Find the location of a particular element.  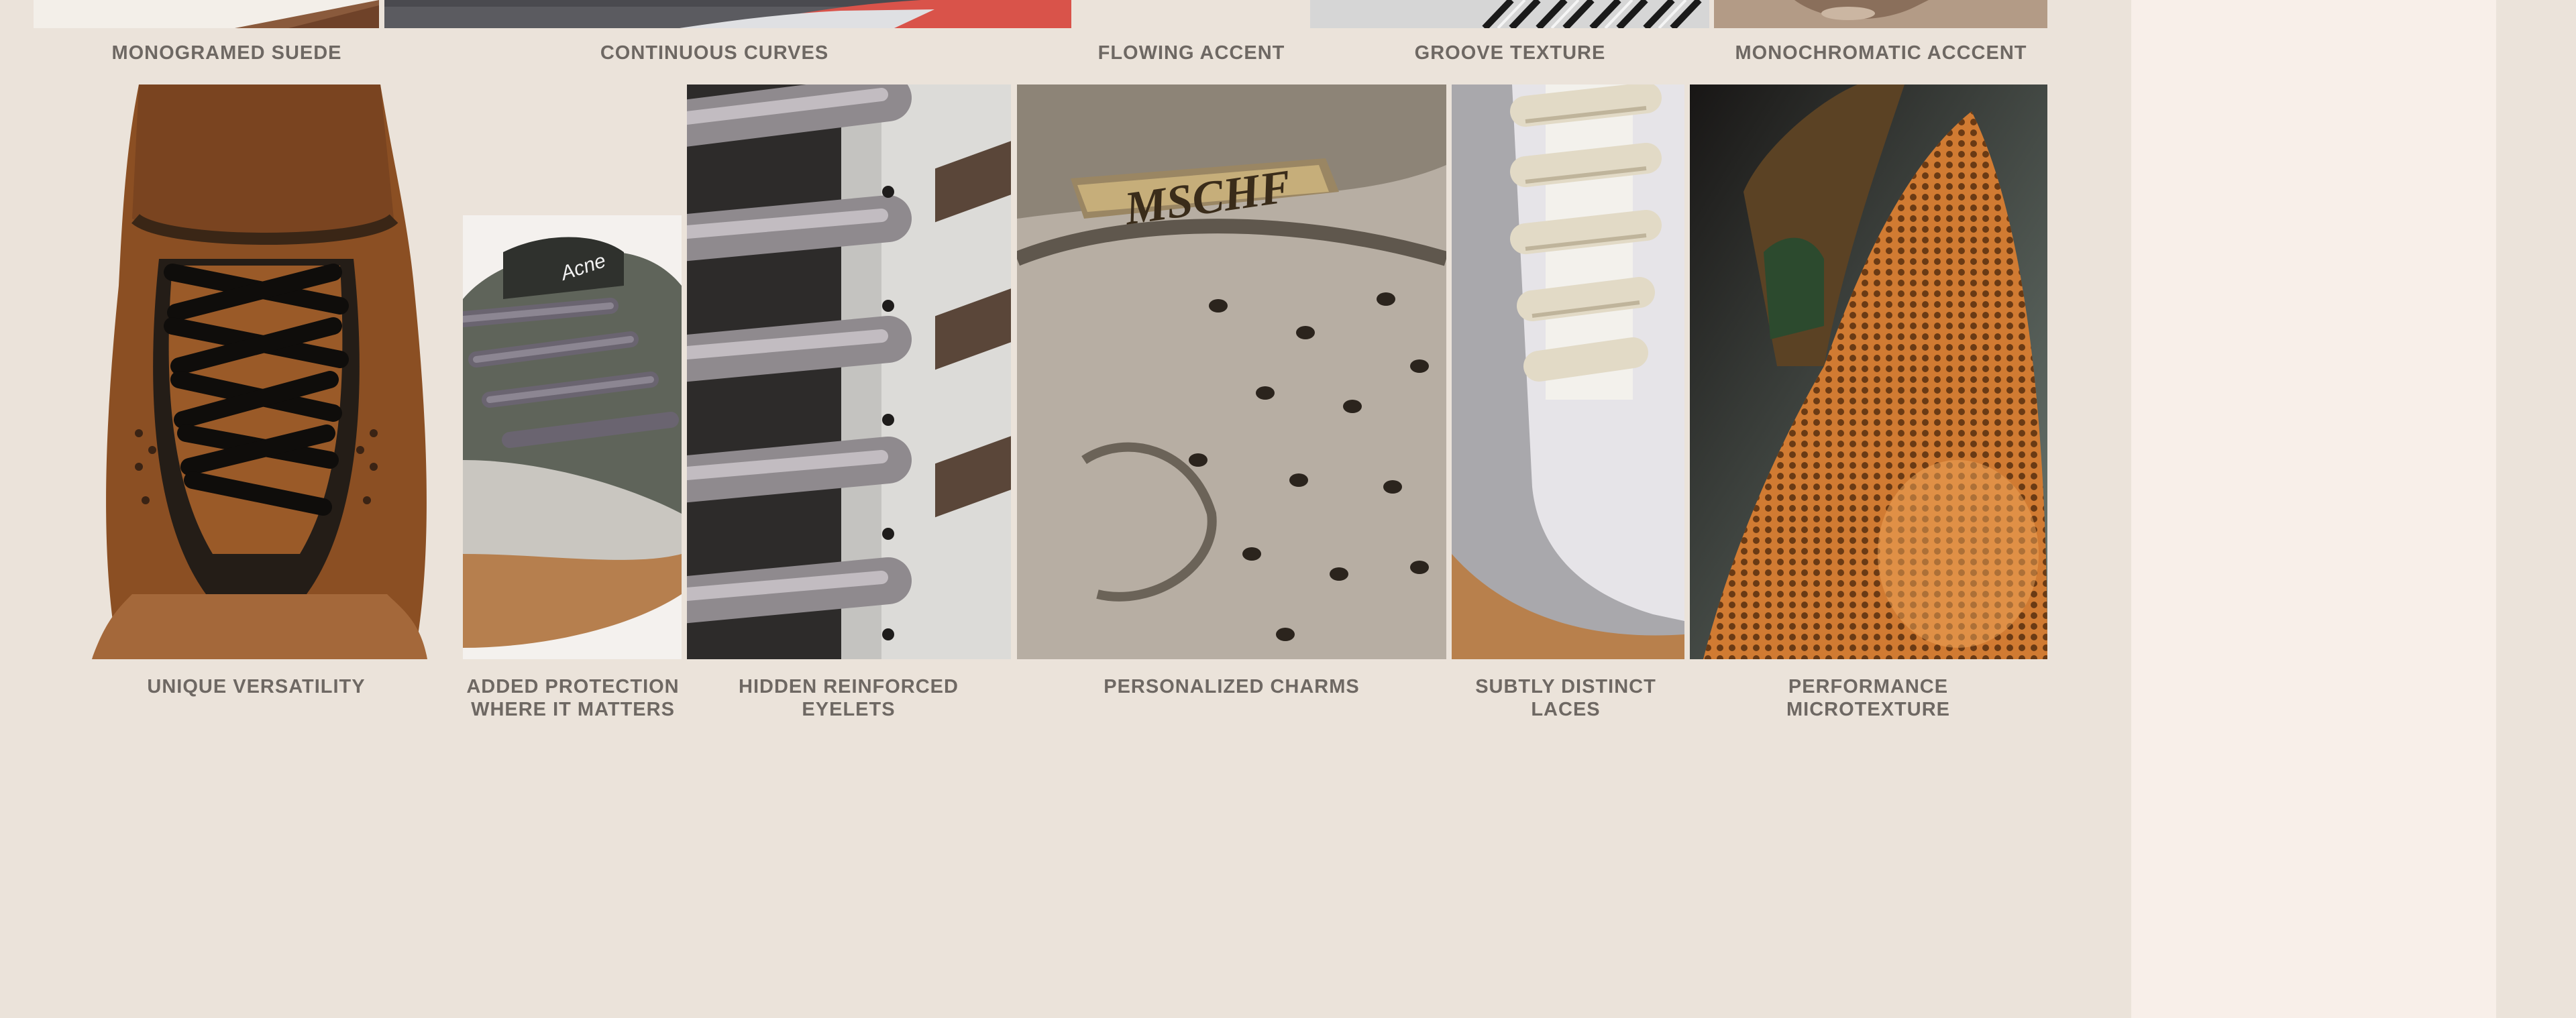

image-orange-hex-outsole is located at coordinates (1868, 372).